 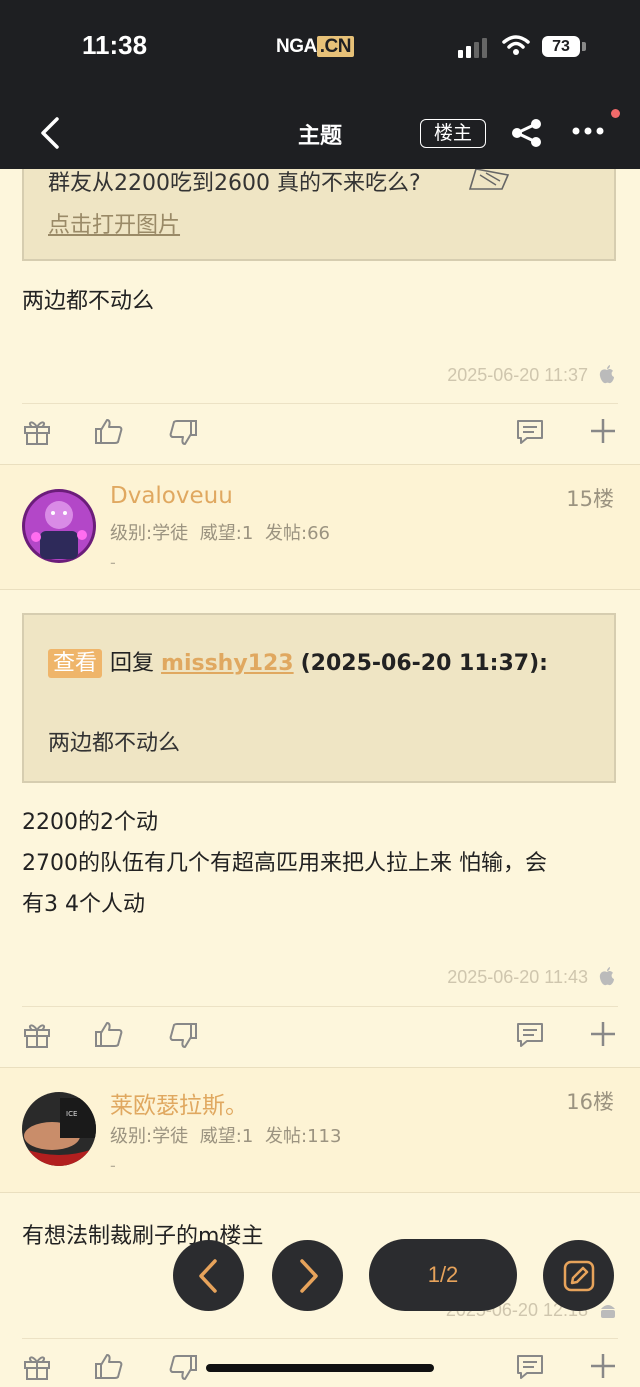 What do you see at coordinates (443, 1275) in the screenshot?
I see `page-indicator-button: 1/2` at bounding box center [443, 1275].